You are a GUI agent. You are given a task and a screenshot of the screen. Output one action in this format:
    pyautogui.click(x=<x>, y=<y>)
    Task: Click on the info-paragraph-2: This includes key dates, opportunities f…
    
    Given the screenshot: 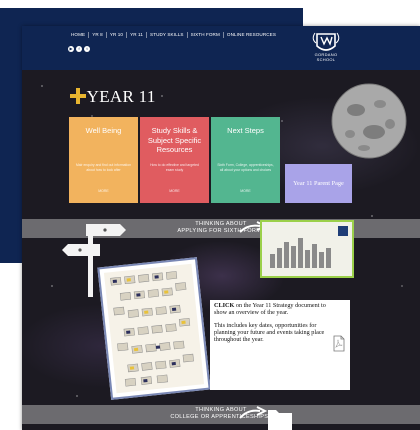 What is the action you would take?
    pyautogui.click(x=269, y=333)
    